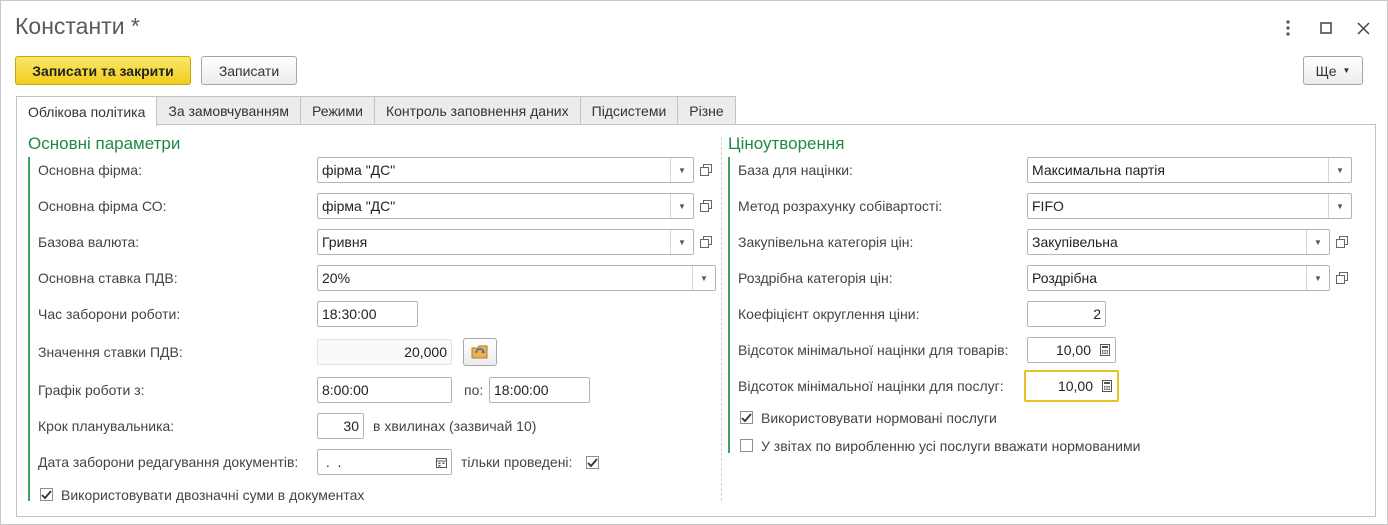  What do you see at coordinates (345, 390) in the screenshot?
I see `schedule-from-value: 8:00:00` at bounding box center [345, 390].